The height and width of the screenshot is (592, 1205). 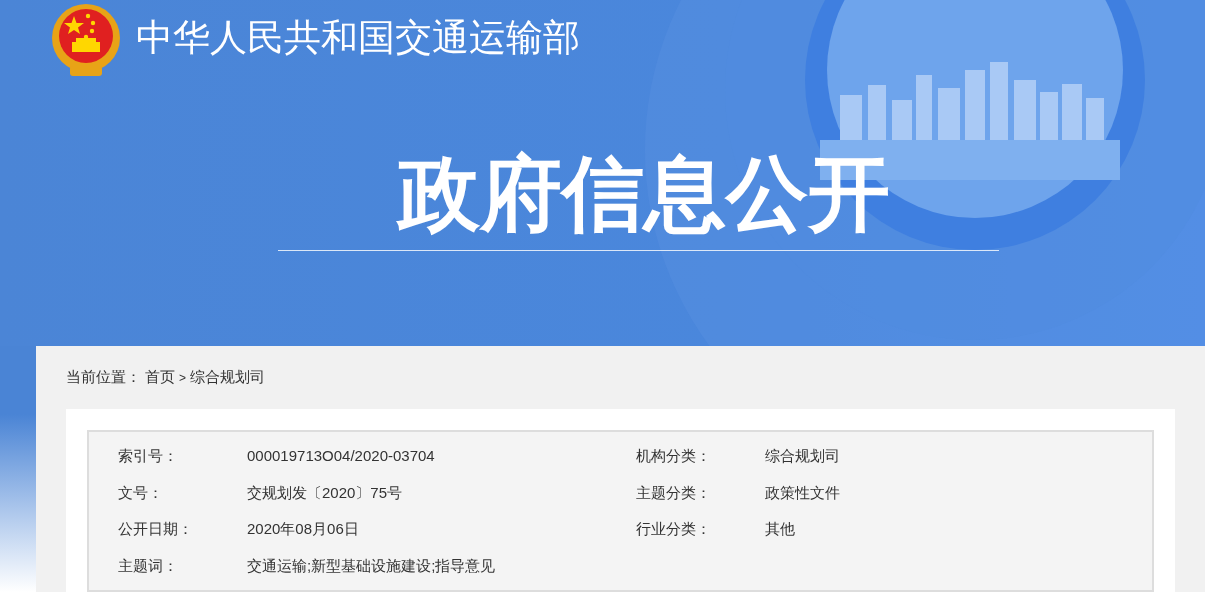 I want to click on field-value: 000019713O04/2020-03704, so click(x=341, y=456).